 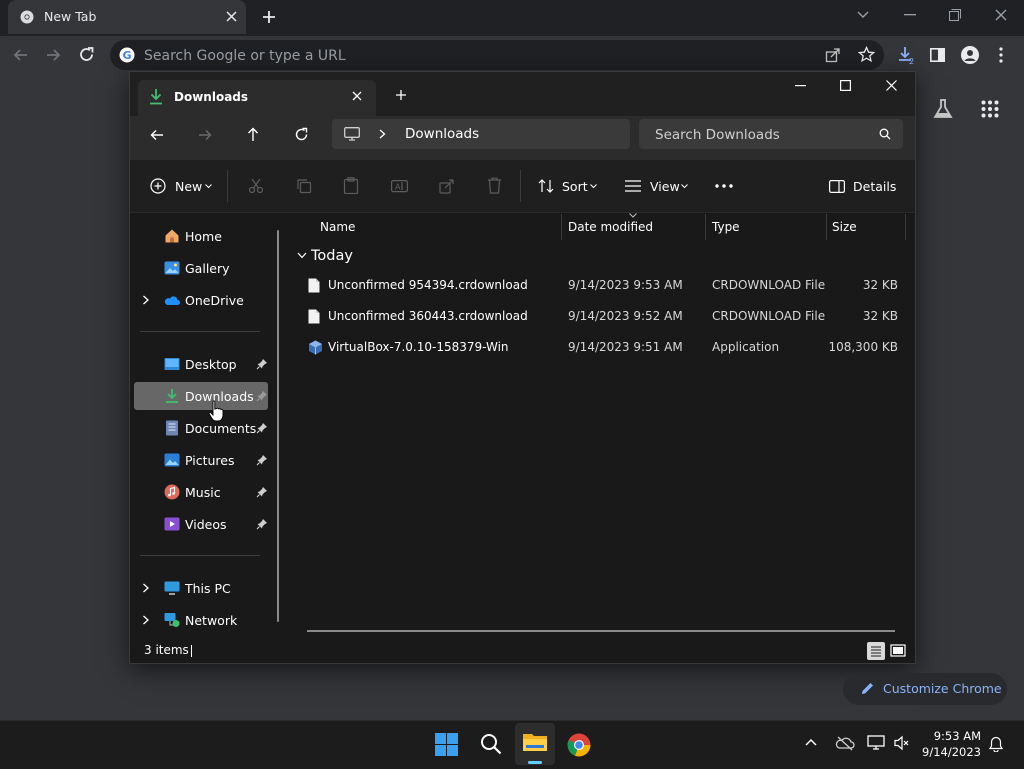 I want to click on search-box, so click(x=771, y=134).